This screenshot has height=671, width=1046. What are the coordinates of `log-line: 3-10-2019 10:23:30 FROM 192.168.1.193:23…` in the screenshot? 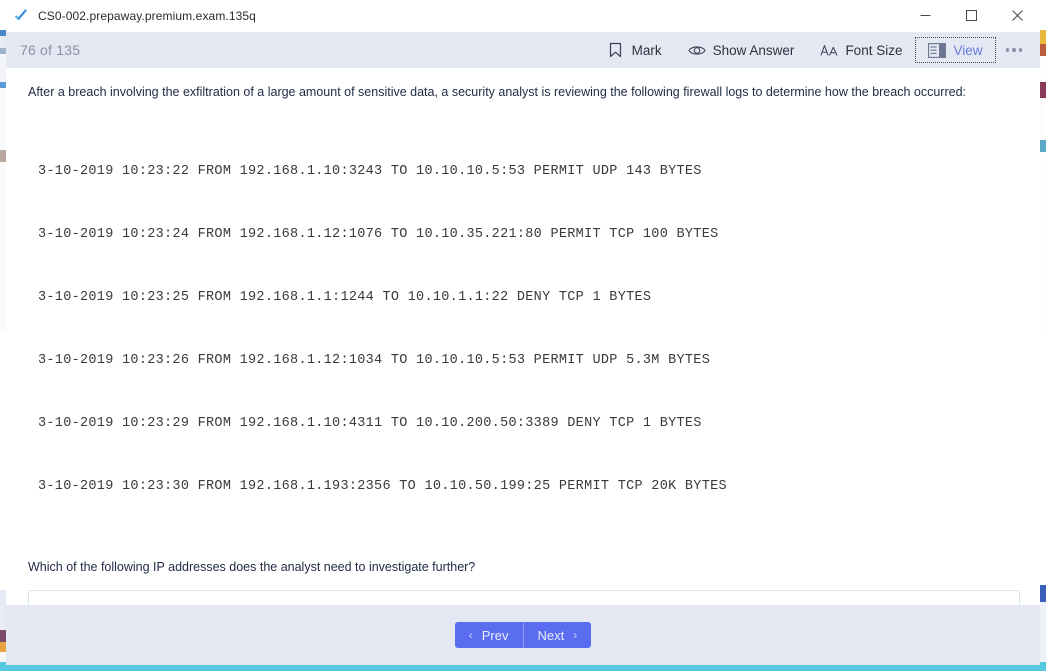 It's located at (382, 486).